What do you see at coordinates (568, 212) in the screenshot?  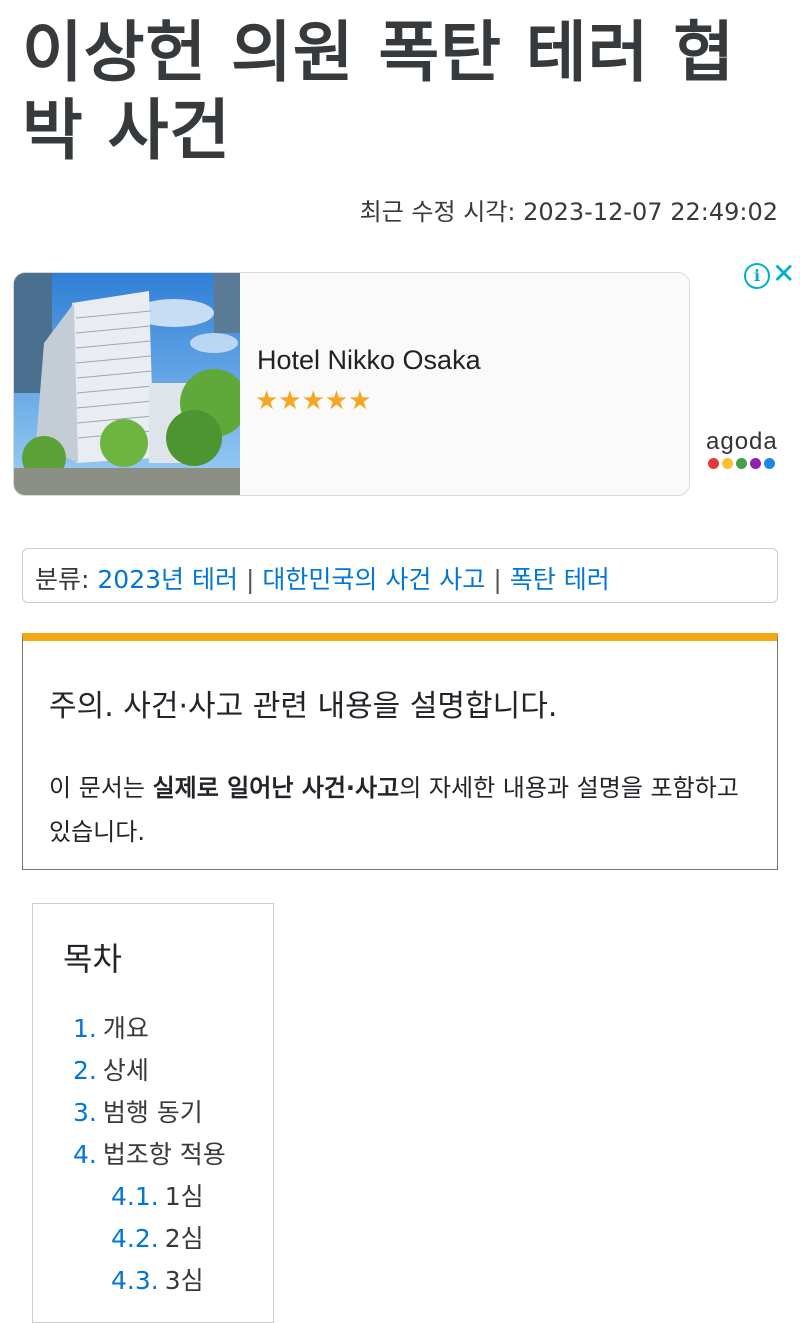 I see `last-modified: 최근 수정 시각: 2023-12-07 22:49:02` at bounding box center [568, 212].